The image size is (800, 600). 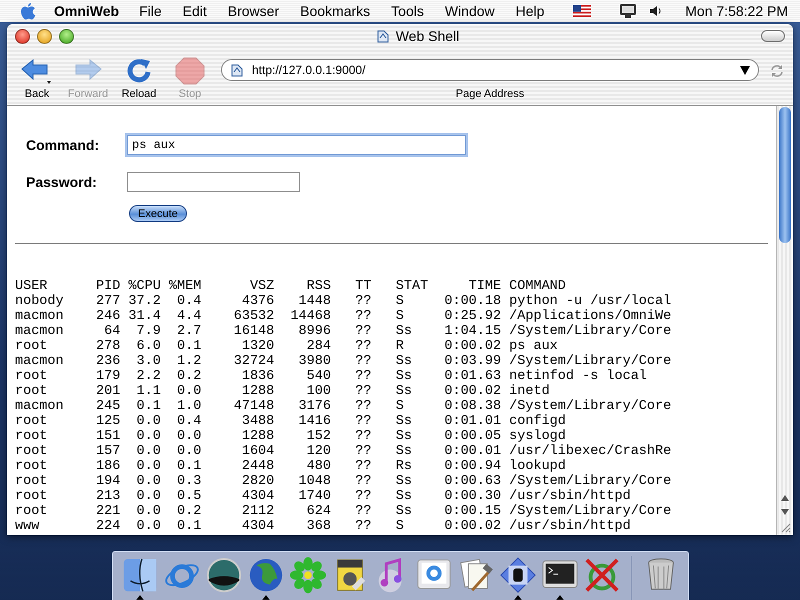 What do you see at coordinates (323, 496) in the screenshot?
I see `output-line: root 213 0.0 0.5 4304 1740 ?? Ss 0:00.30 /usr/sbin/httpd` at bounding box center [323, 496].